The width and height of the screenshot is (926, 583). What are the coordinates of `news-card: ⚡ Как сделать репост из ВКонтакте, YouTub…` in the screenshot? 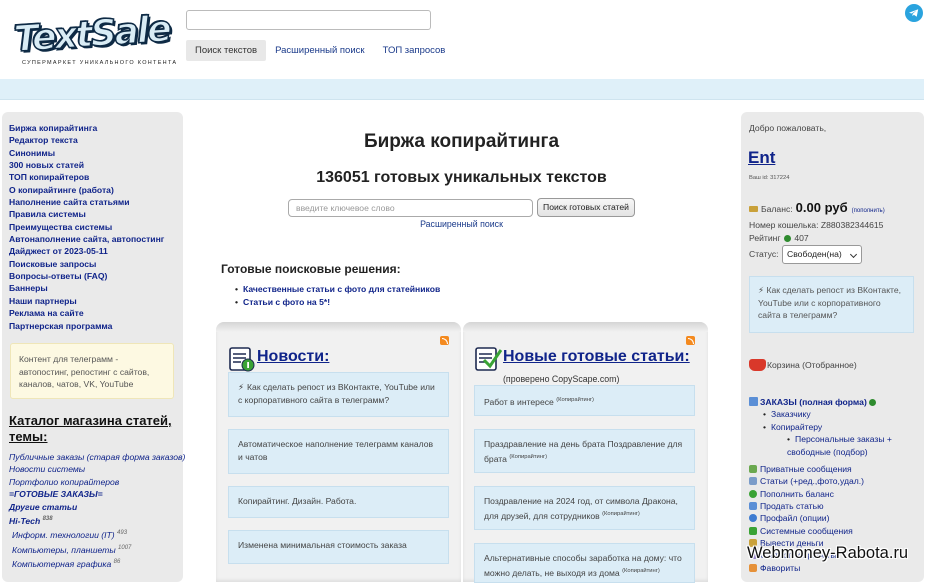 It's located at (338, 394).